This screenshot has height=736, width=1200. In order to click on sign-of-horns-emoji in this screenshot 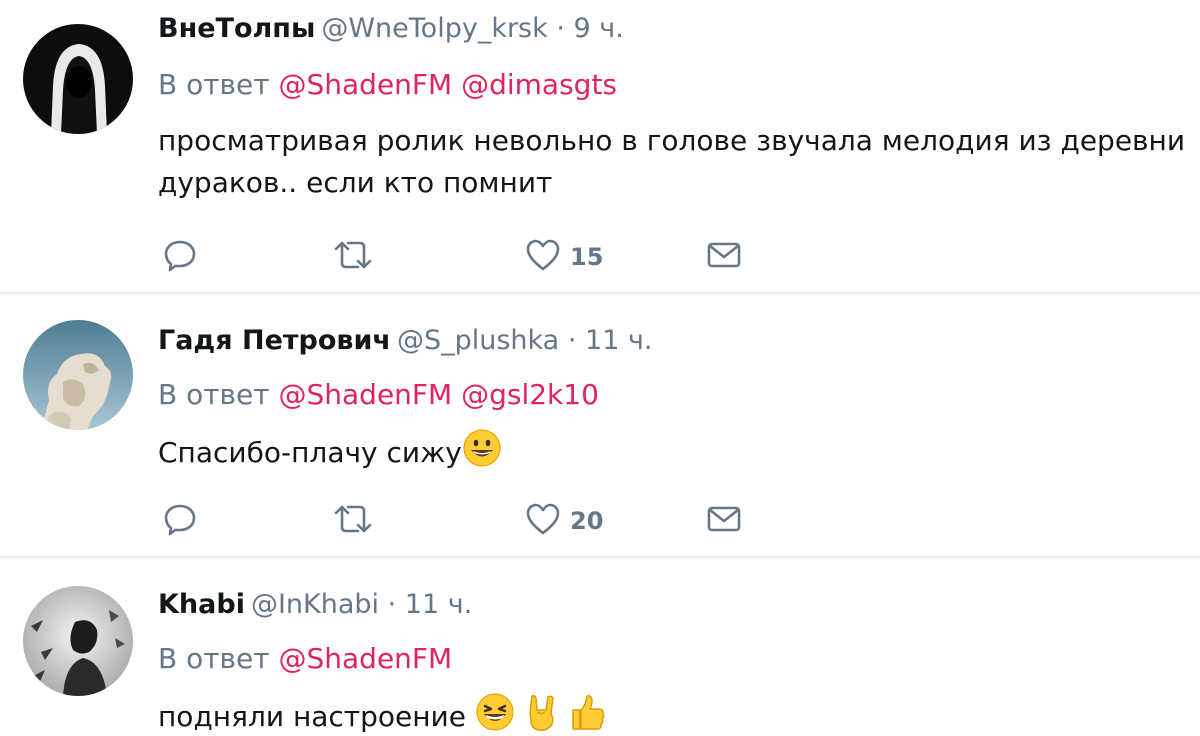, I will do `click(542, 714)`.